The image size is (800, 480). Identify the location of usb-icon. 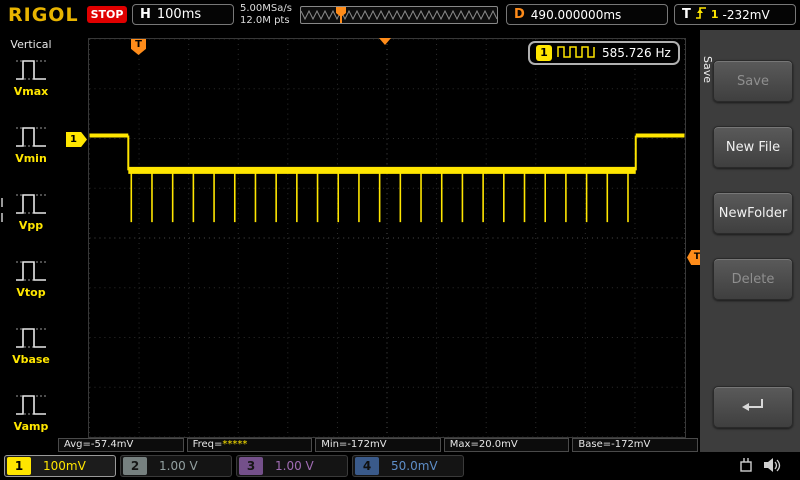
(746, 466).